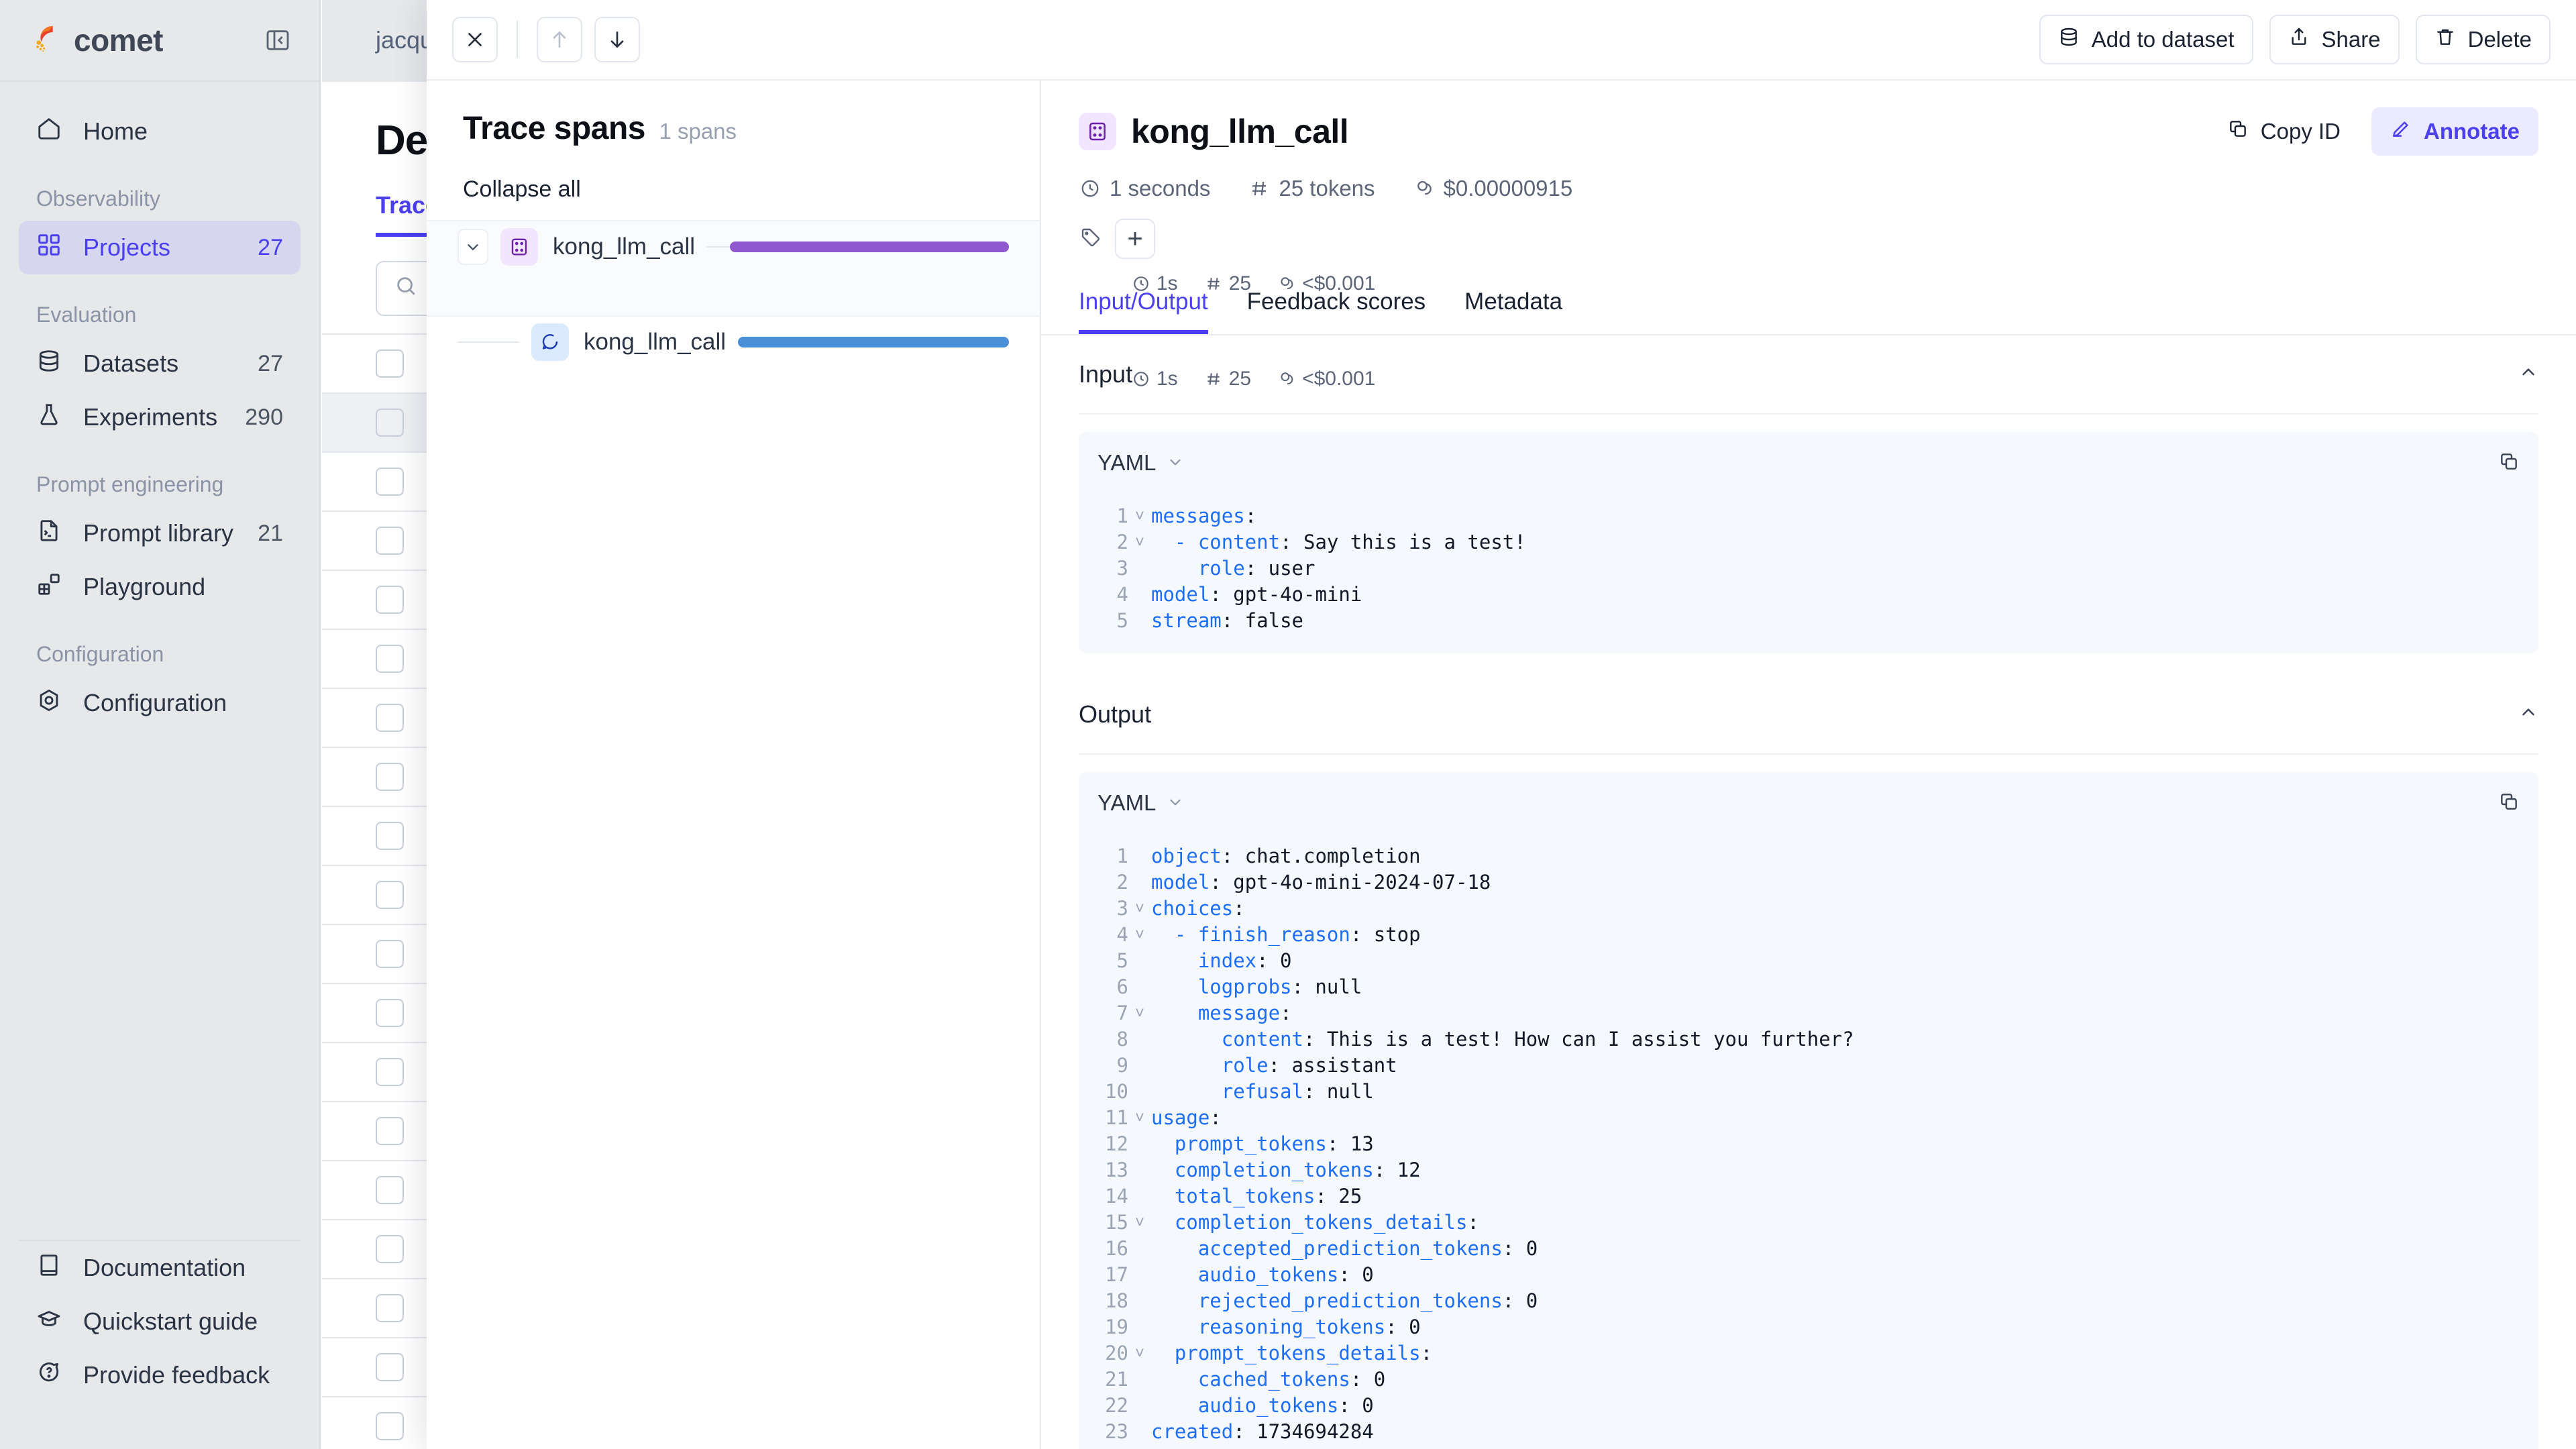  I want to click on share-button: Share, so click(2334, 39).